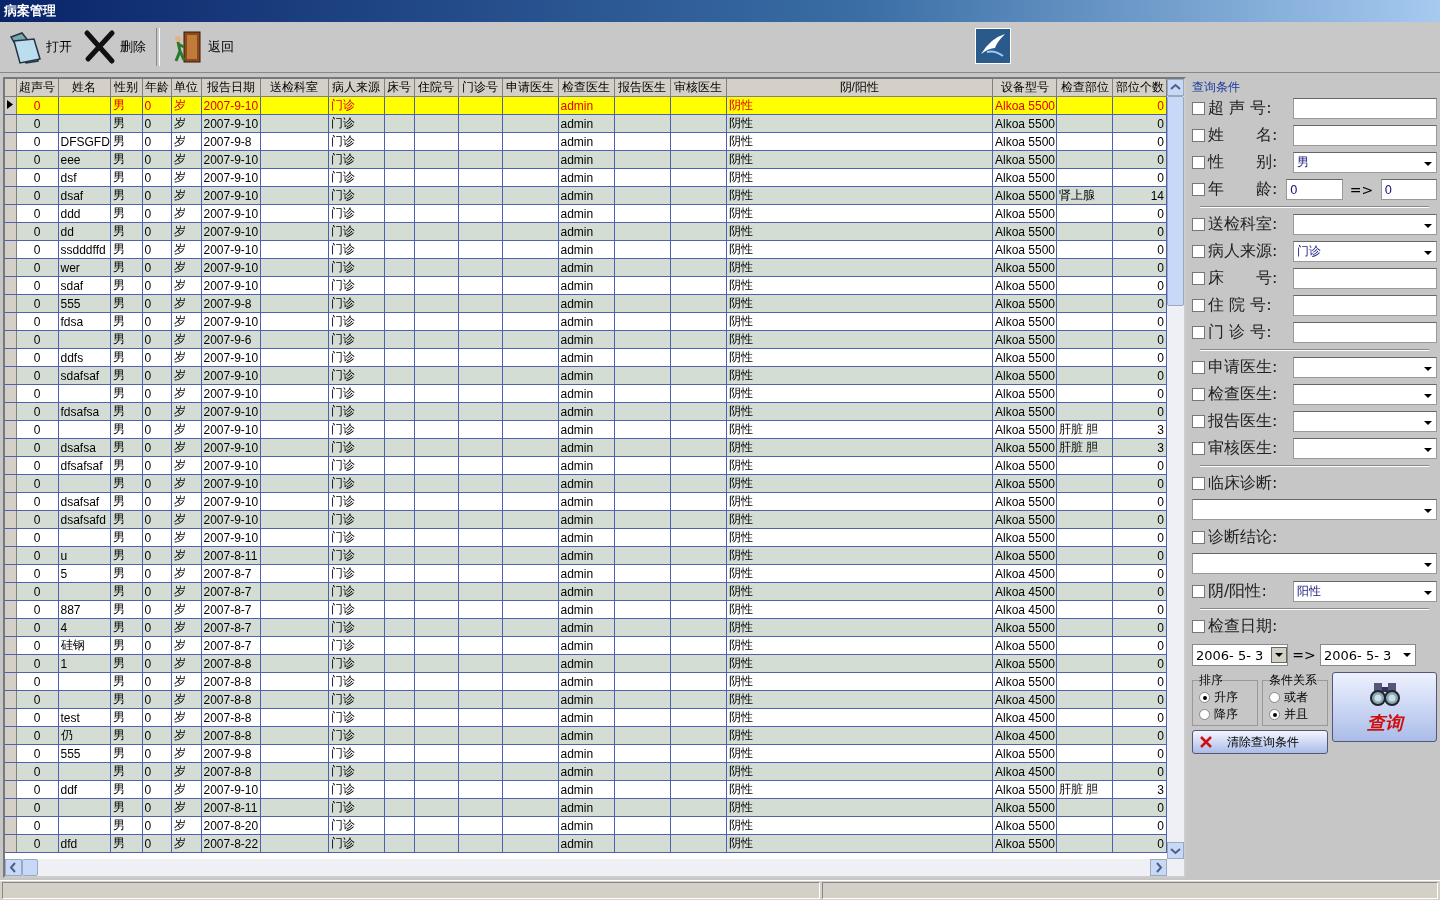 The image size is (1440, 900). Describe the element at coordinates (1024, 88) in the screenshot. I see `column-header: 设备型号` at that location.